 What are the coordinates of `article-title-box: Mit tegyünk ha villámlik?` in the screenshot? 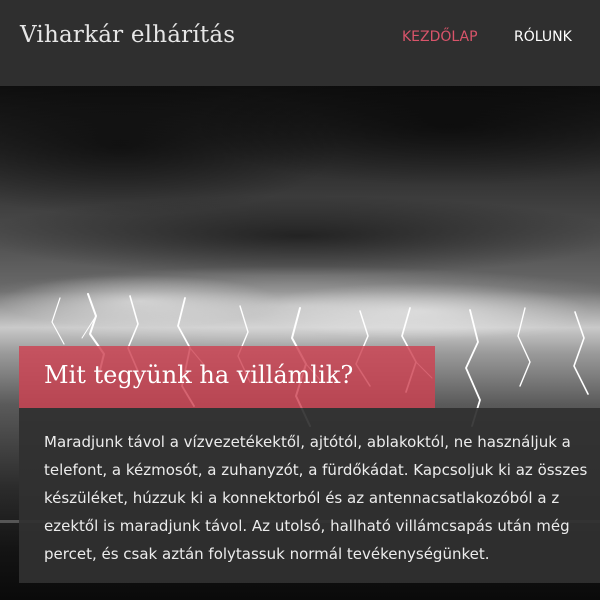 It's located at (227, 377).